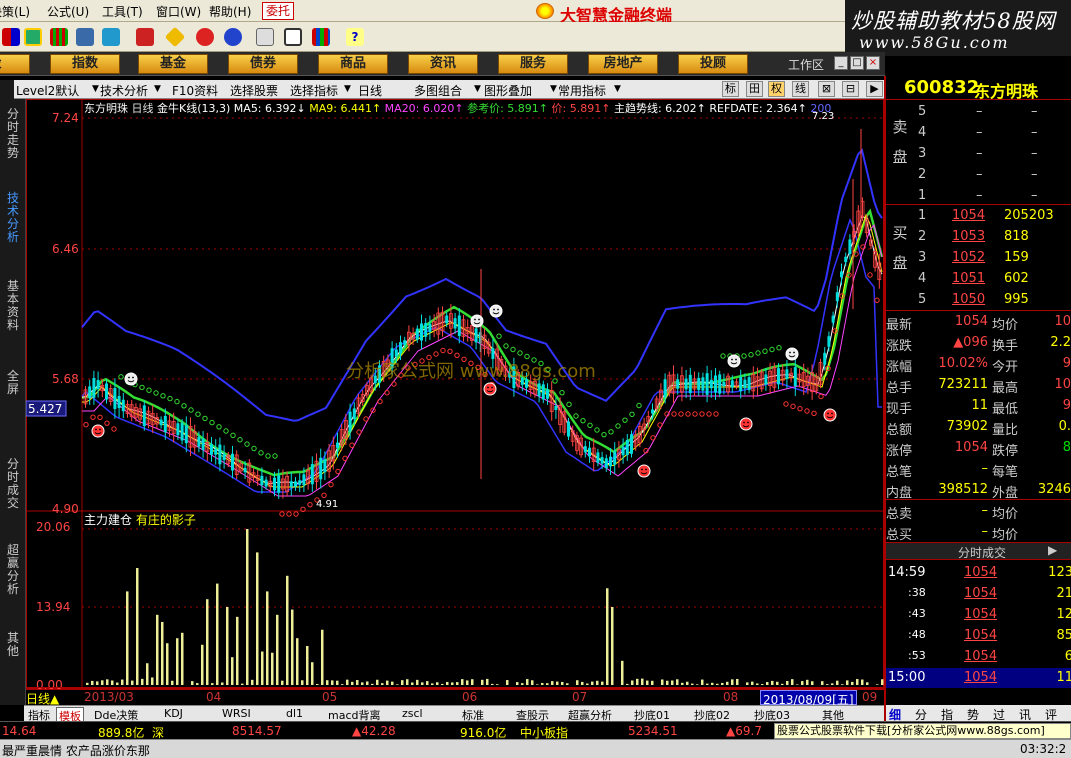  I want to click on trades-header: 分时成交 ▶, so click(978, 551).